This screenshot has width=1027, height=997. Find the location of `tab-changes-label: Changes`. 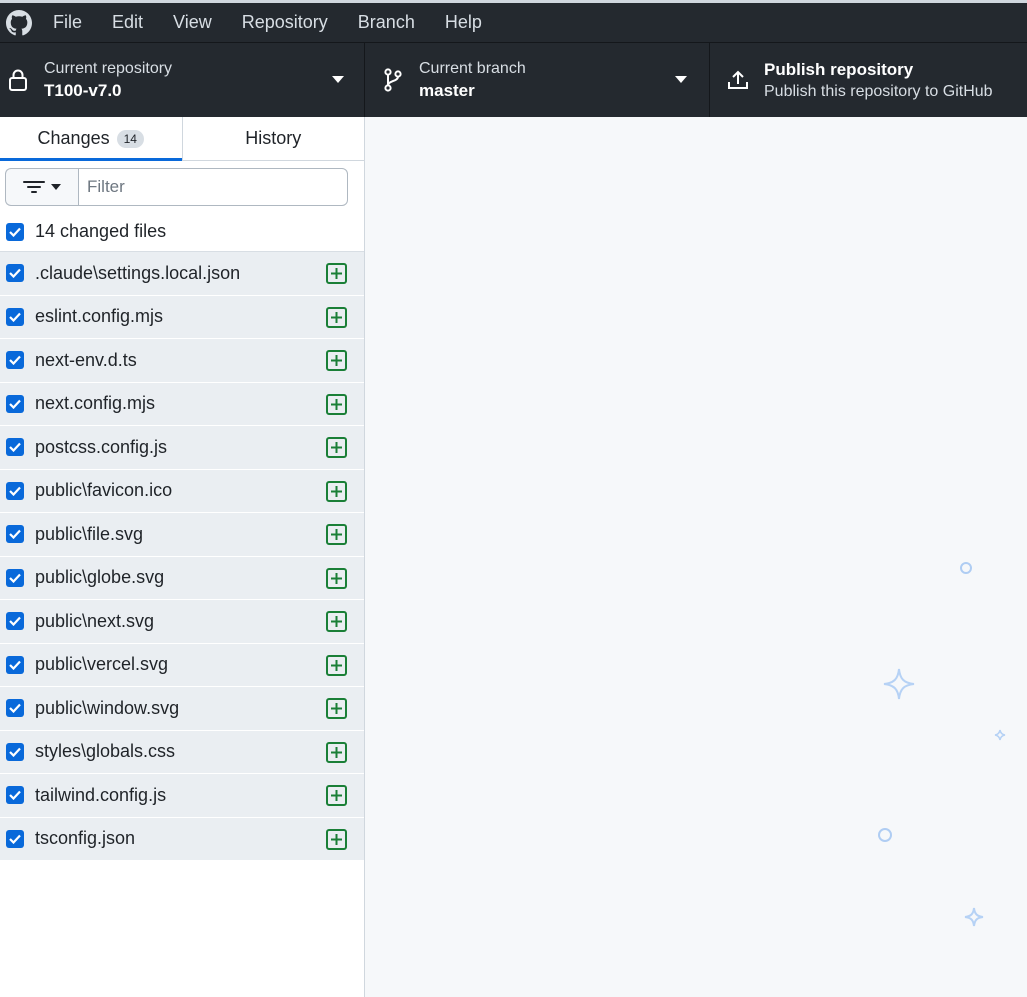

tab-changes-label: Changes is located at coordinates (73, 138).